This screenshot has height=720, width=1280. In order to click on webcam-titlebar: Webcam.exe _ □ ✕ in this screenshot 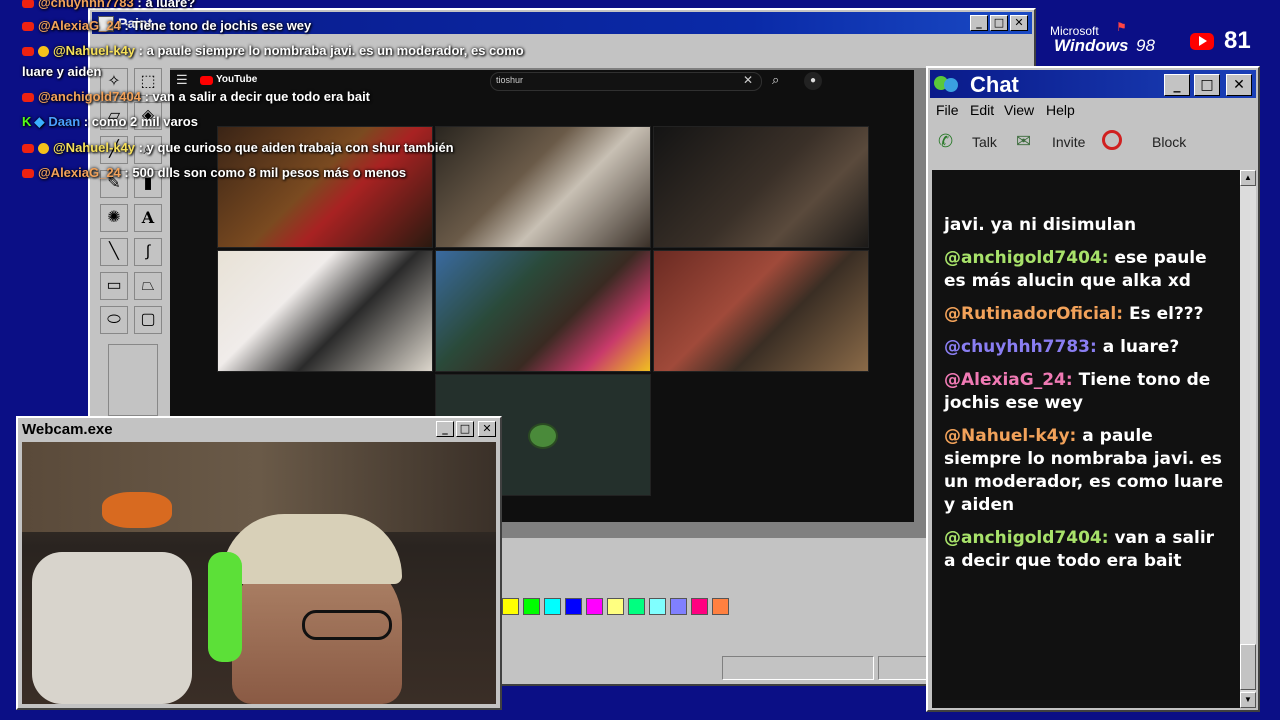, I will do `click(259, 430)`.